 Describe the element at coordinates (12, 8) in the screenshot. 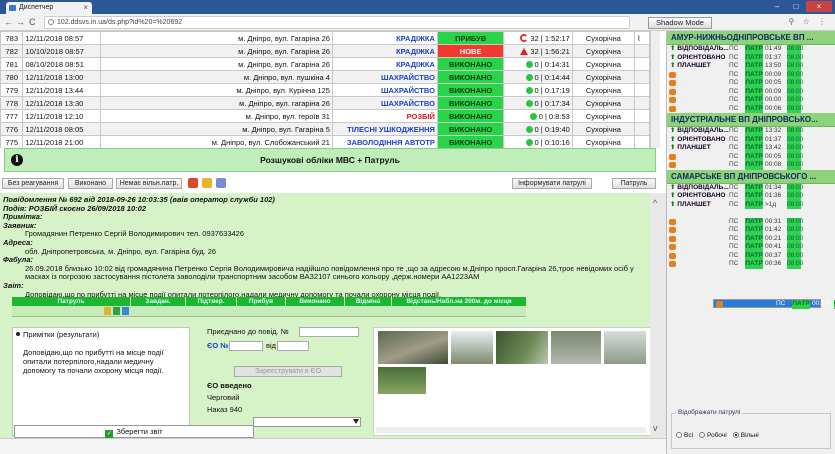

I see `favicon-icon` at that location.